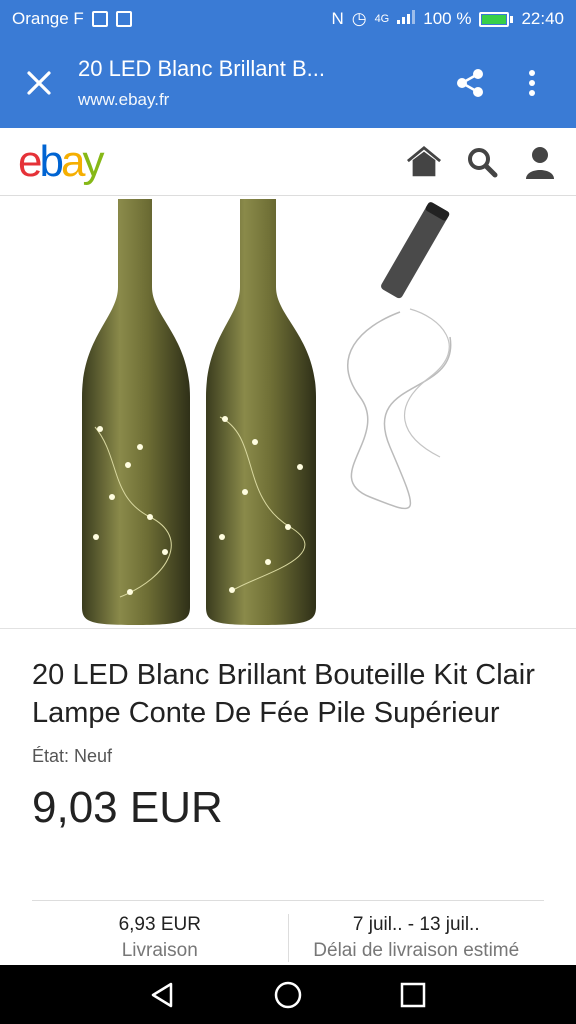 The image size is (576, 1024). Describe the element at coordinates (482, 162) in the screenshot. I see `search-icon` at that location.